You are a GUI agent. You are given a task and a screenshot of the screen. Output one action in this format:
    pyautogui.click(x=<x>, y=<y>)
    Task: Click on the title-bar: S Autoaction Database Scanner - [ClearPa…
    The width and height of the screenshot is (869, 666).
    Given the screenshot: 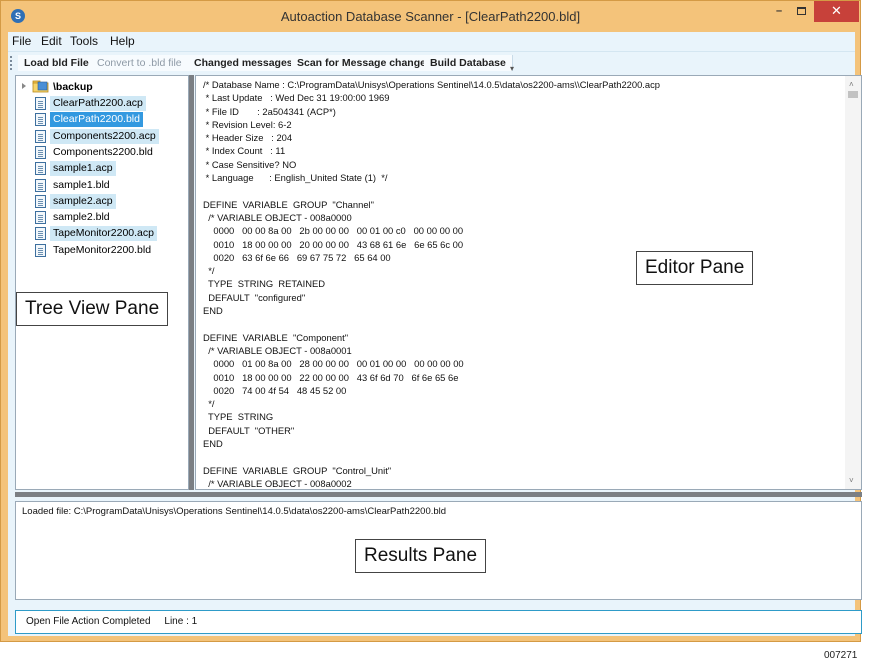 What is the action you would take?
    pyautogui.click(x=430, y=16)
    